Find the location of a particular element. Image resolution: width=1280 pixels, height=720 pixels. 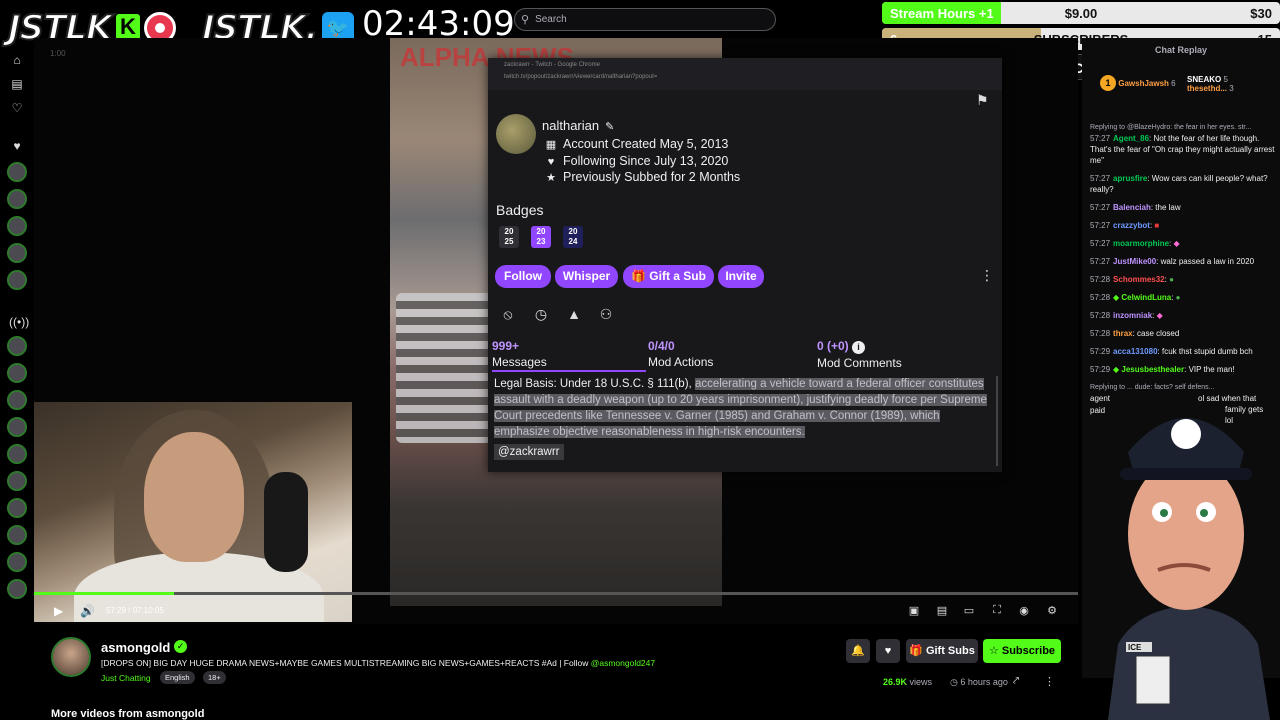

view-count: 26.9K views is located at coordinates (907, 682).